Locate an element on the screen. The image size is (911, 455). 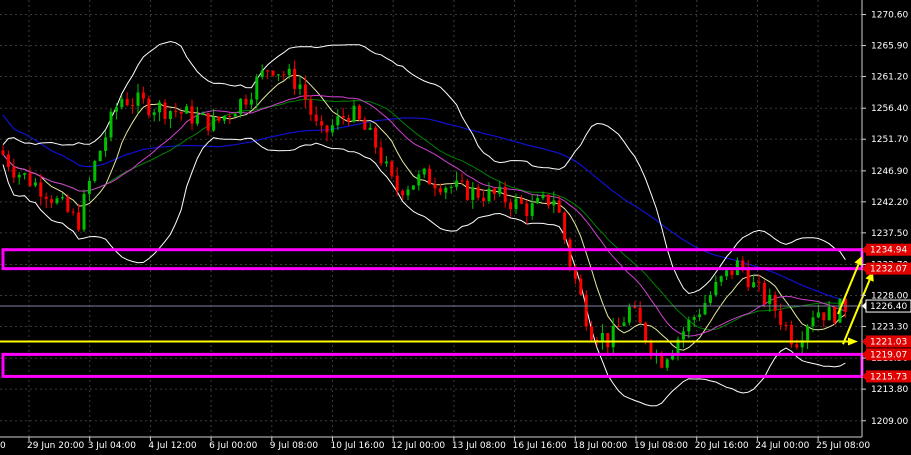
x-tick-label: 12 Jul 00:00 is located at coordinates (418, 446).